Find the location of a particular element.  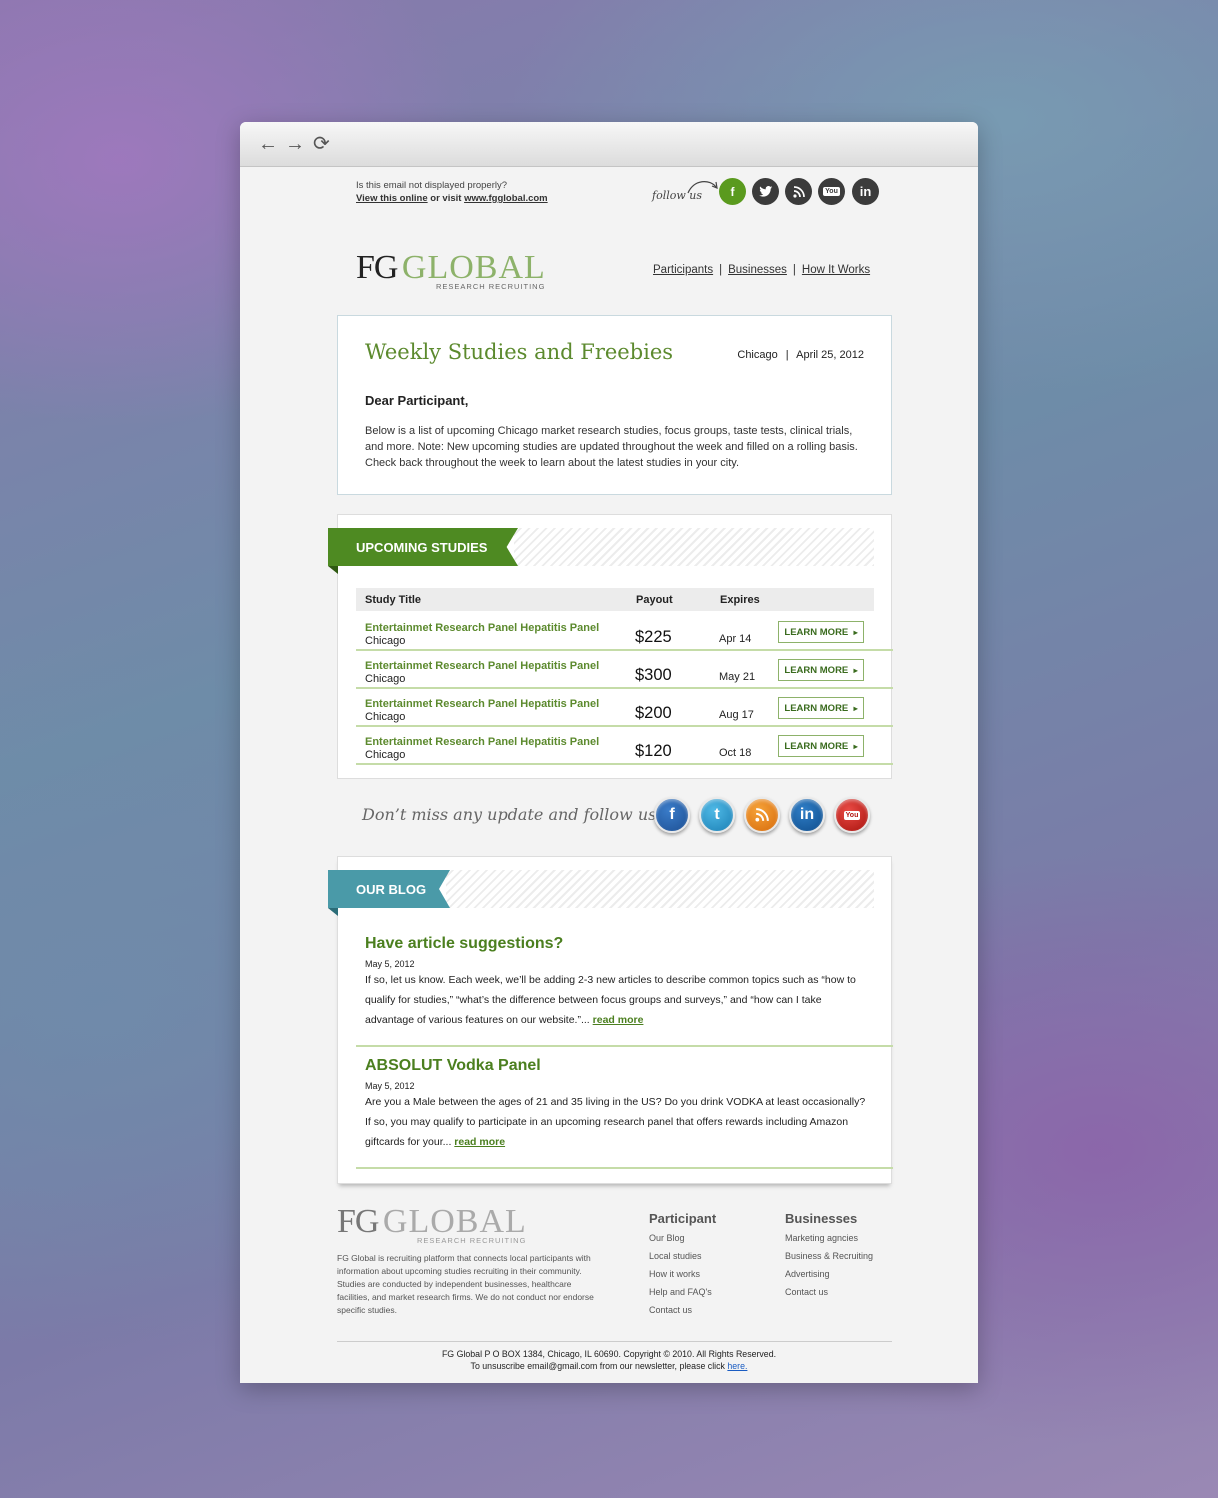

view-online-link: View this online is located at coordinates (392, 198).